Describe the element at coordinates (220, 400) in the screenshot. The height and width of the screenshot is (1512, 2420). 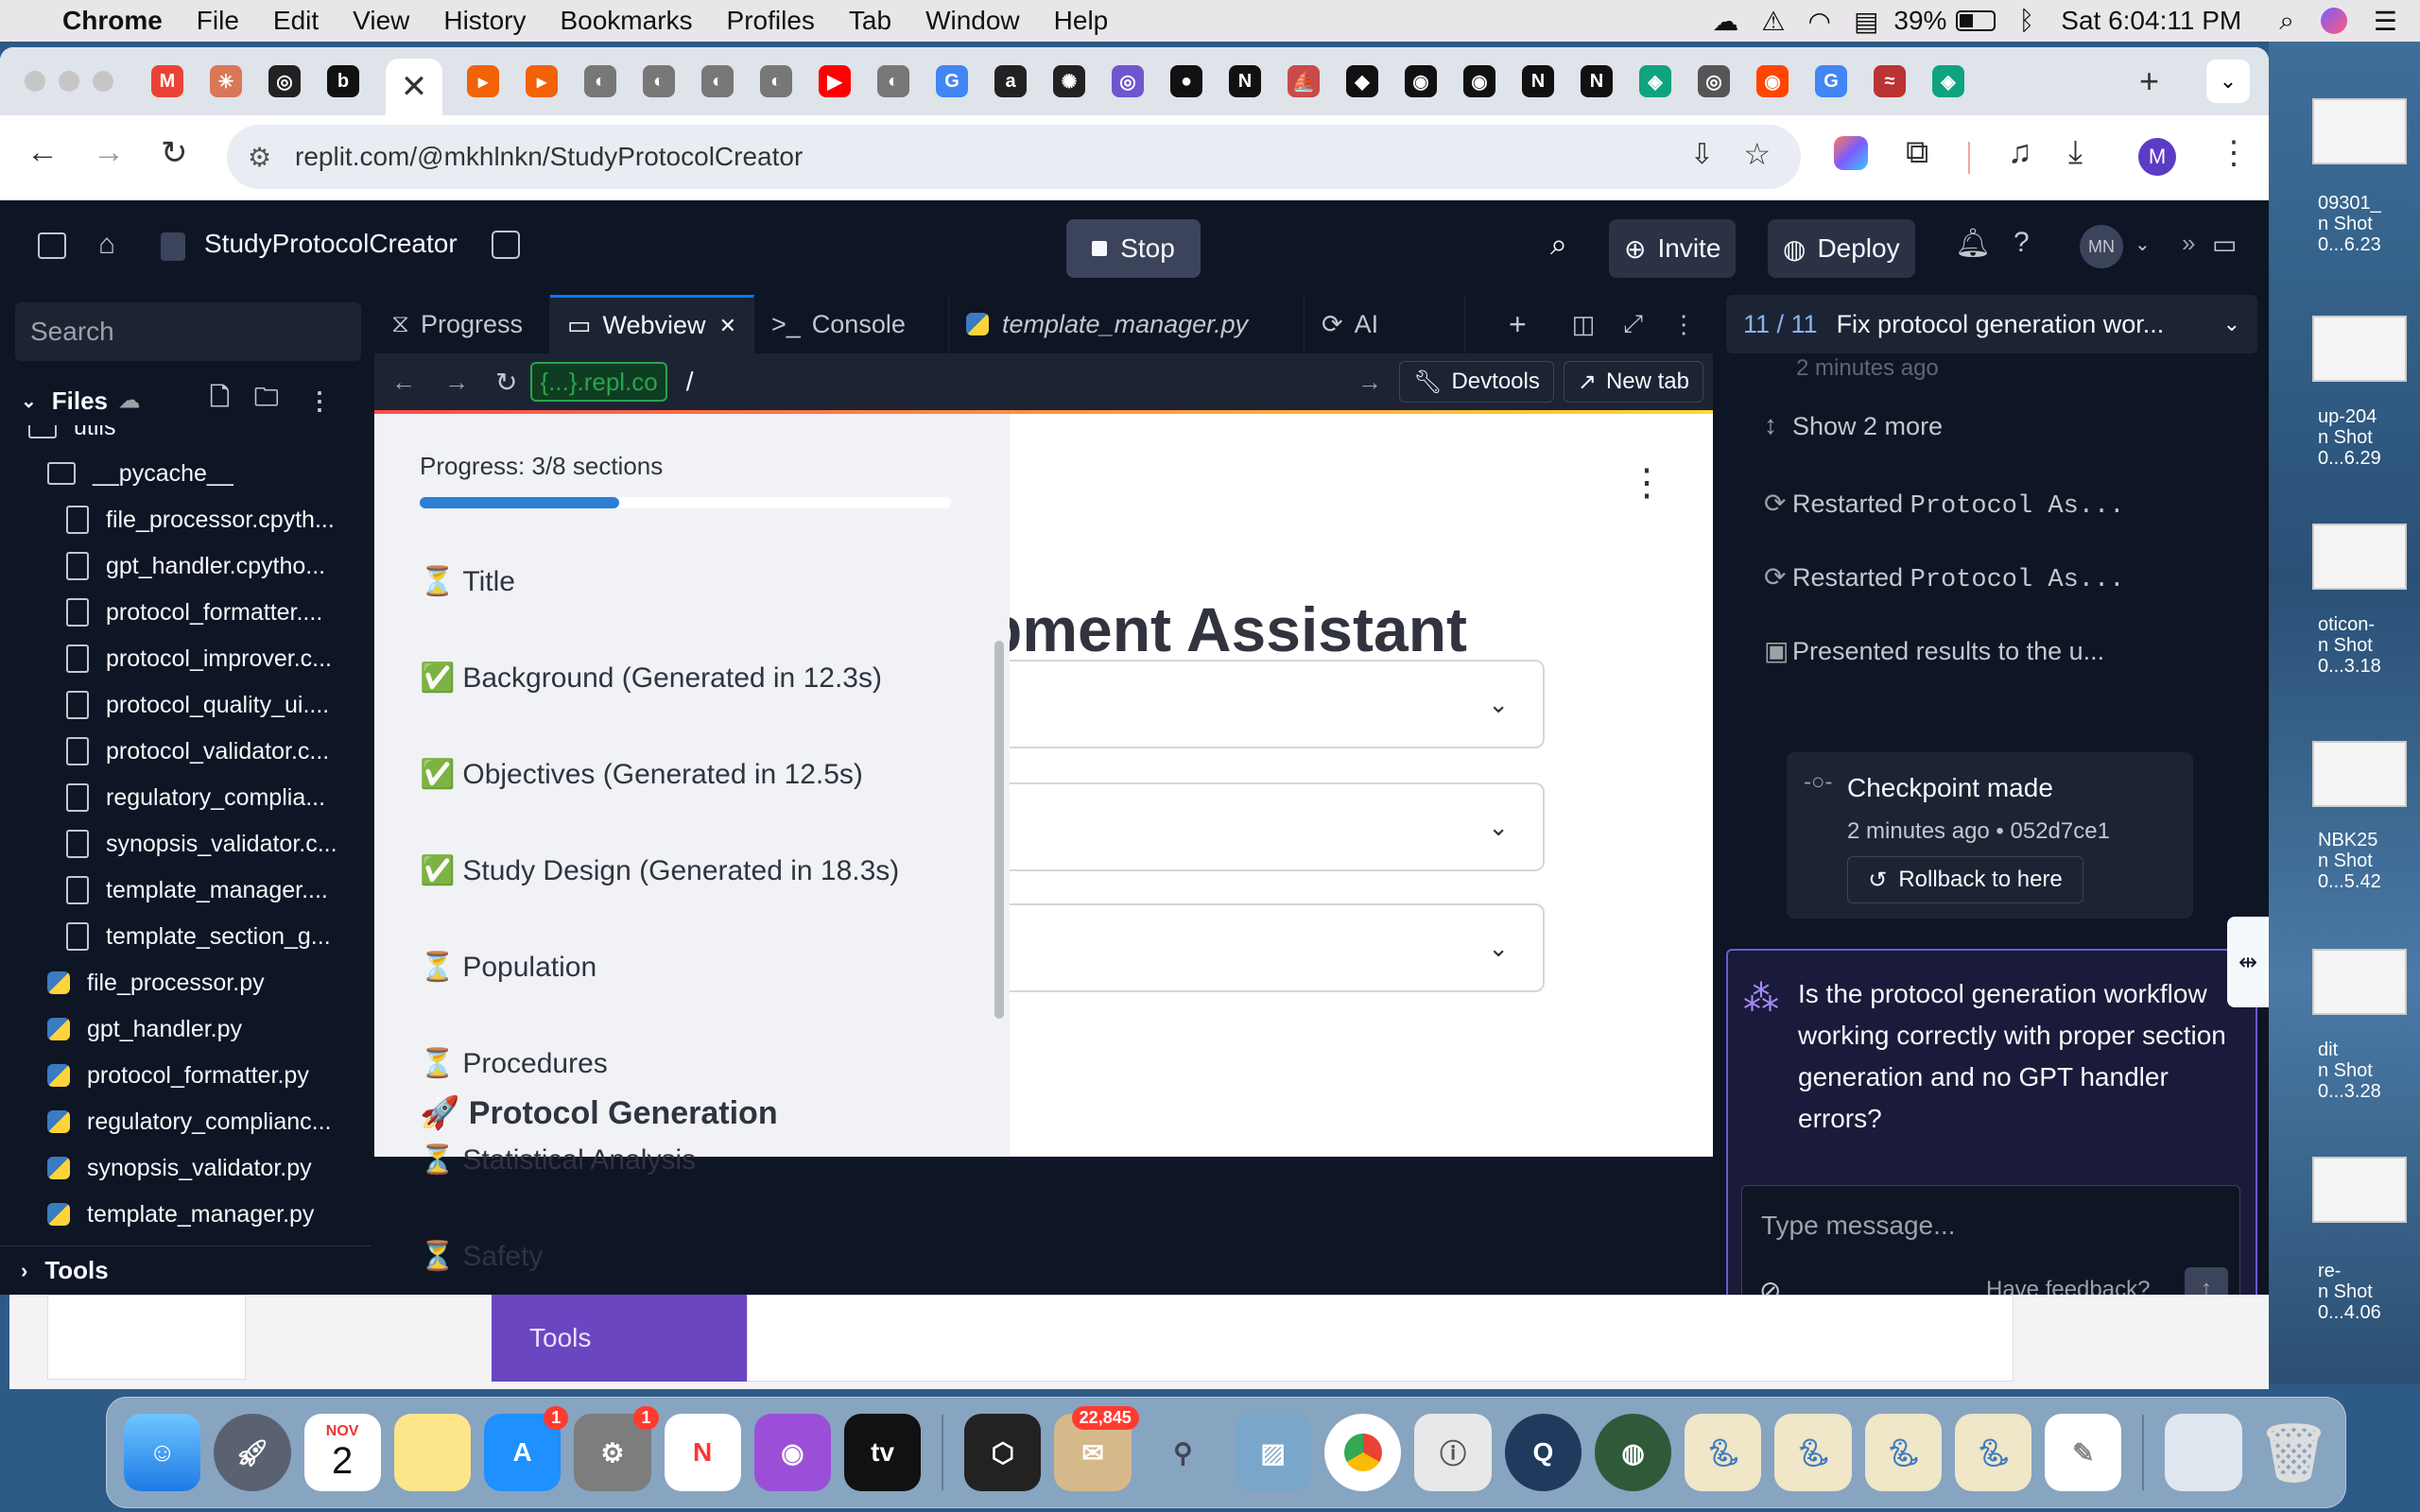
I see `new-file-icon: 🗋︎` at that location.